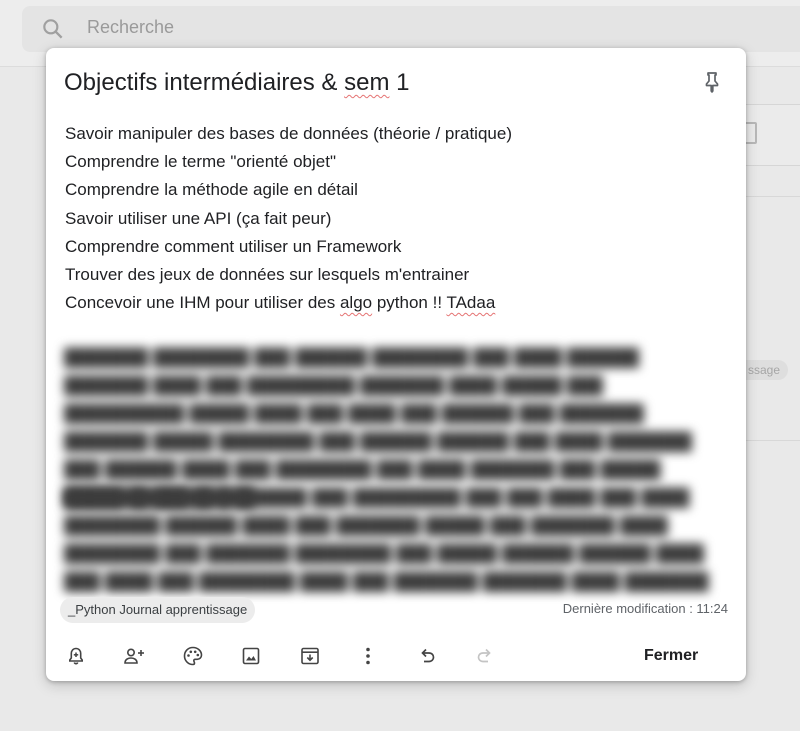  Describe the element at coordinates (368, 656) in the screenshot. I see `more-vert-icon` at that location.